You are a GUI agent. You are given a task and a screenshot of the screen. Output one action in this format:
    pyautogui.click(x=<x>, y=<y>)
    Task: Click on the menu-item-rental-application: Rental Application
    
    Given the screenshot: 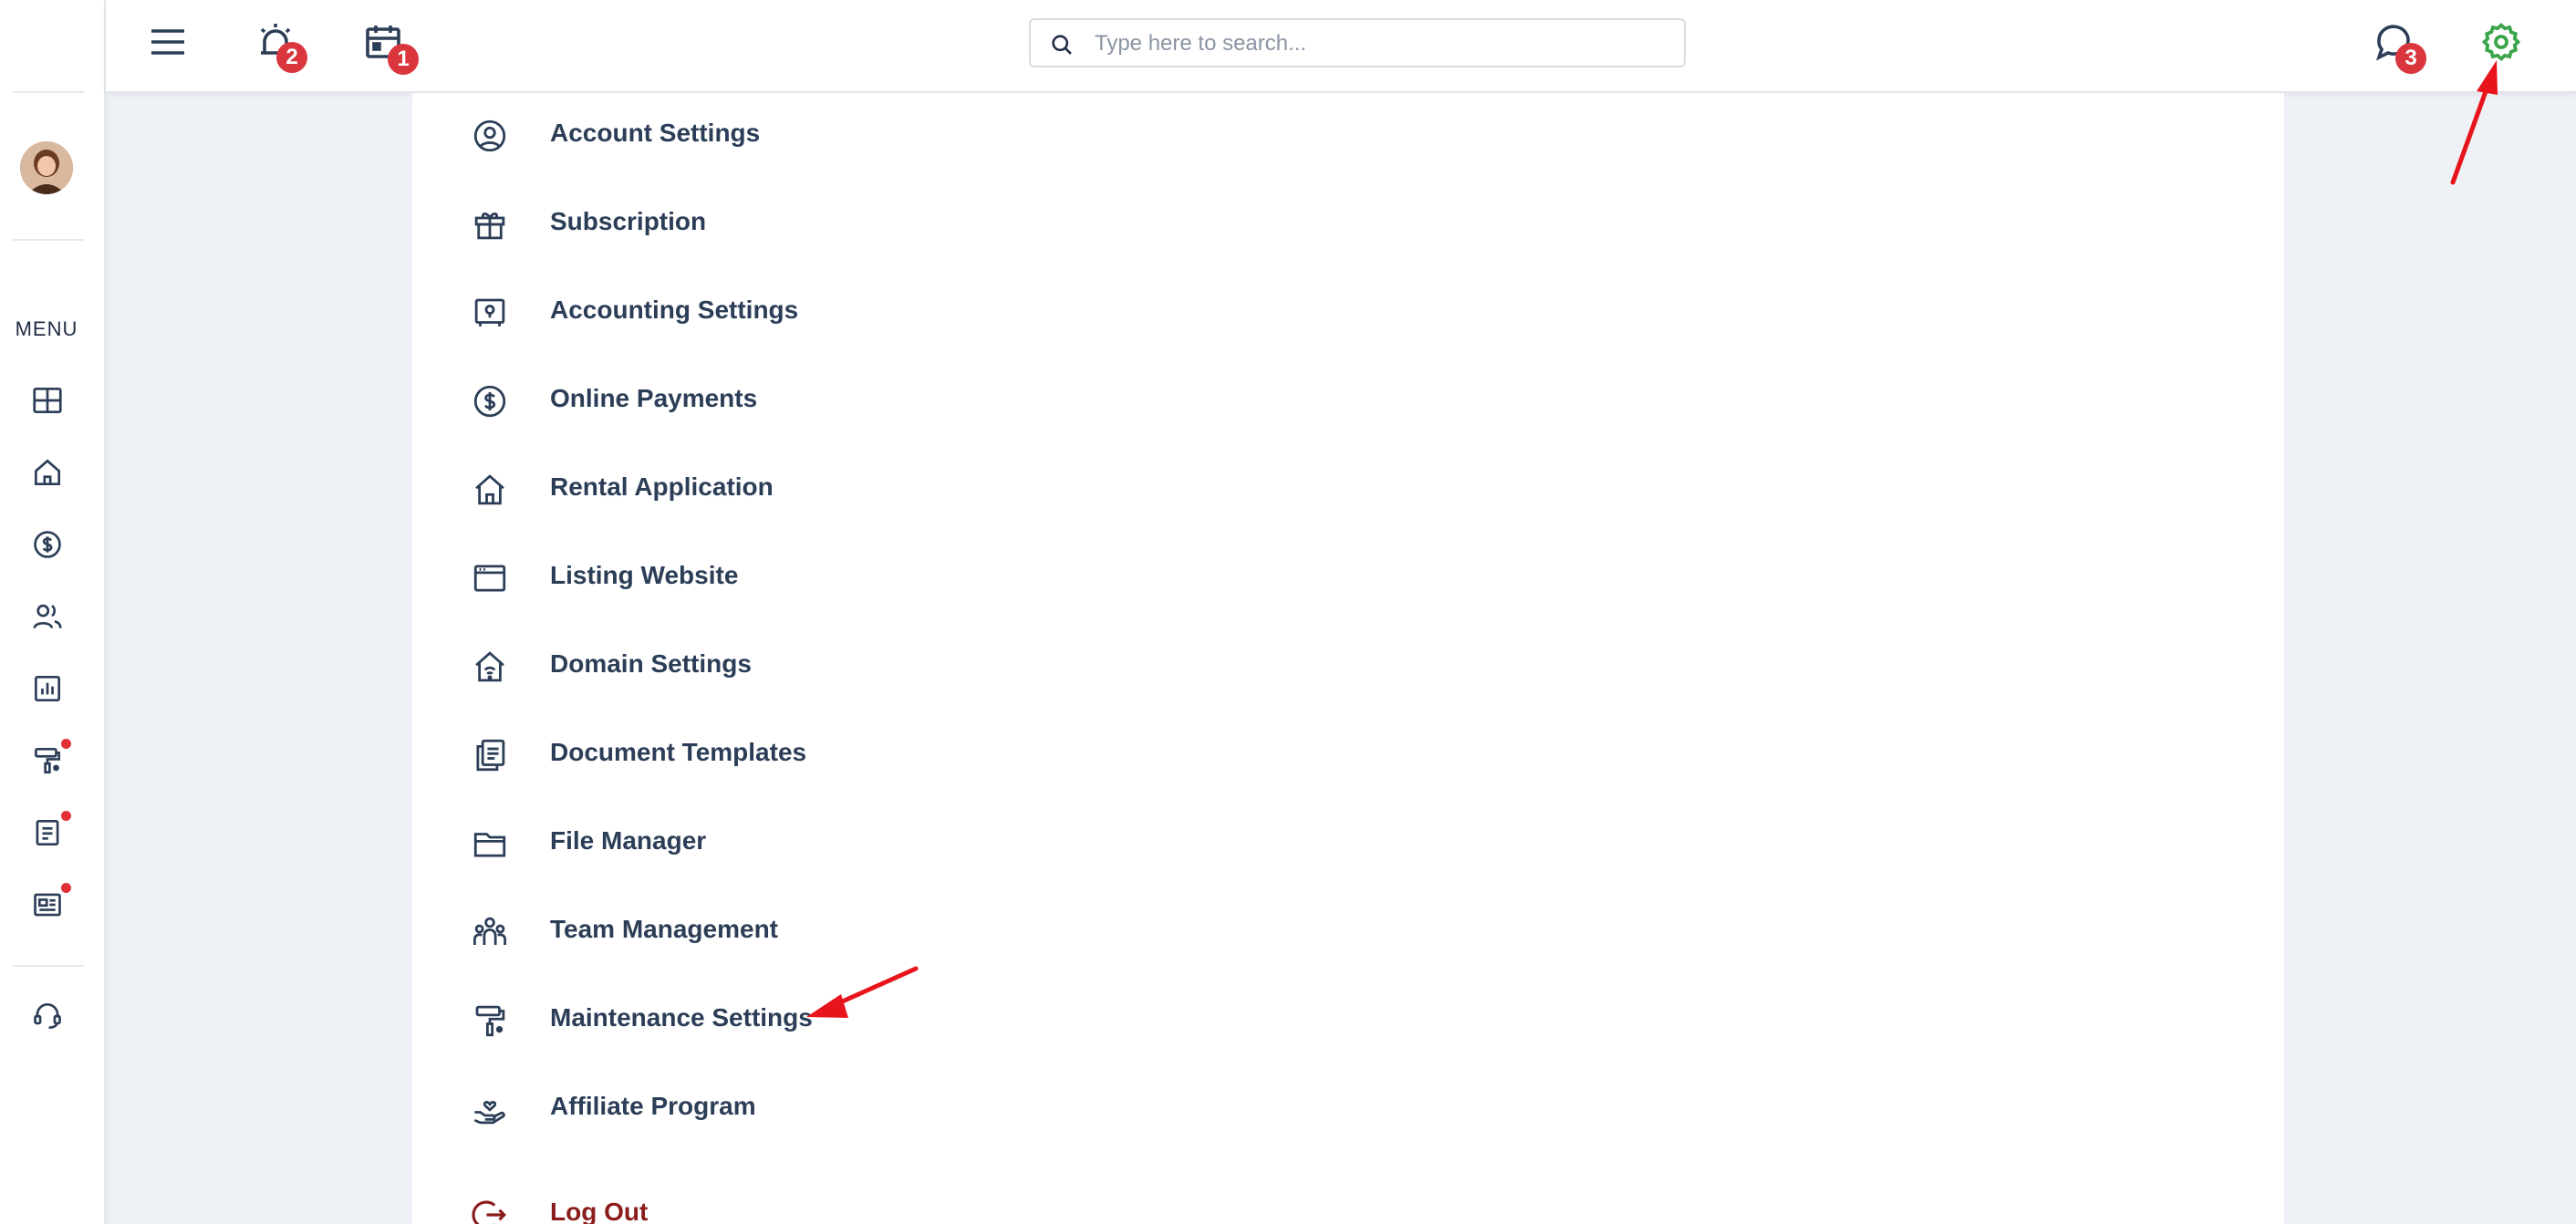 What is the action you would take?
    pyautogui.click(x=777, y=488)
    